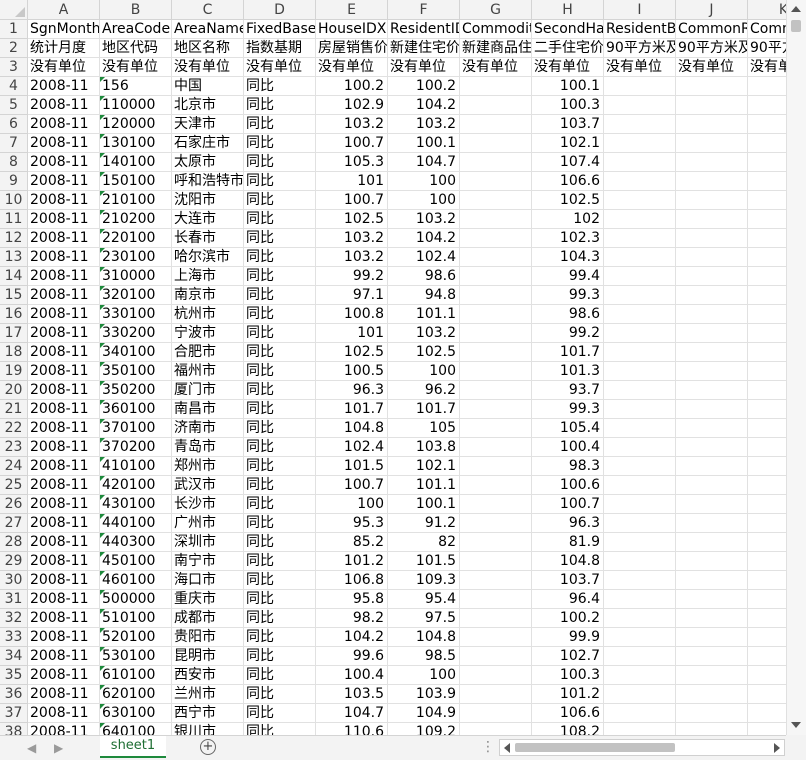 This screenshot has width=806, height=760. What do you see at coordinates (136, 219) in the screenshot?
I see `cell-b11: 210200` at bounding box center [136, 219].